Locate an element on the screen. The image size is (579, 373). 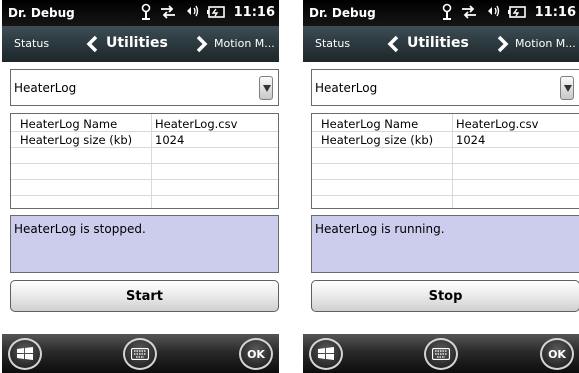
status-message-box: HeaterLog is running. is located at coordinates (445, 244).